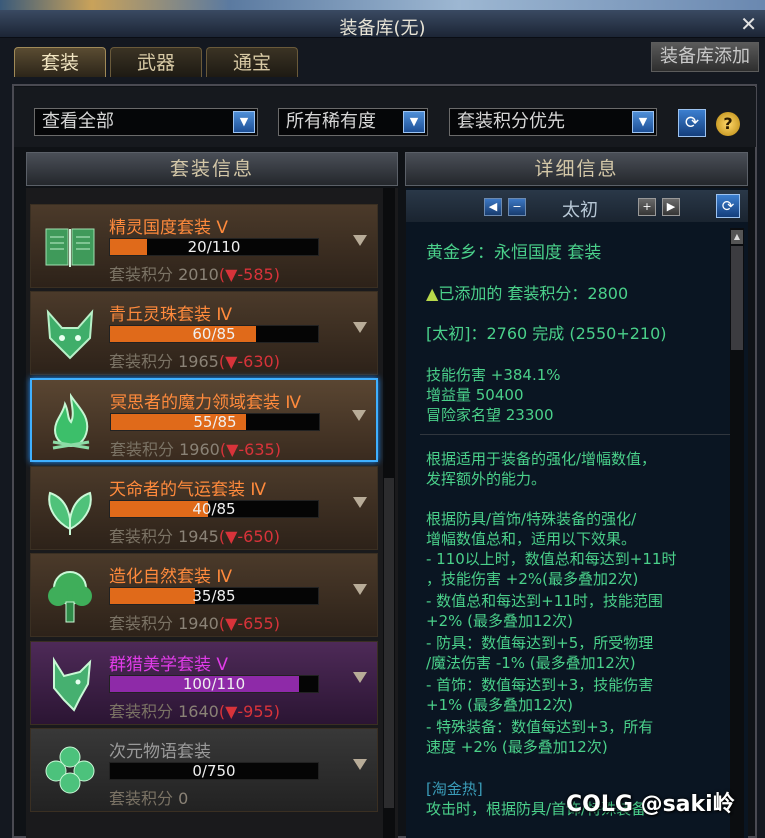  Describe the element at coordinates (517, 747) in the screenshot. I see `rule-line: 速度 +2% (最多叠加12次)` at that location.